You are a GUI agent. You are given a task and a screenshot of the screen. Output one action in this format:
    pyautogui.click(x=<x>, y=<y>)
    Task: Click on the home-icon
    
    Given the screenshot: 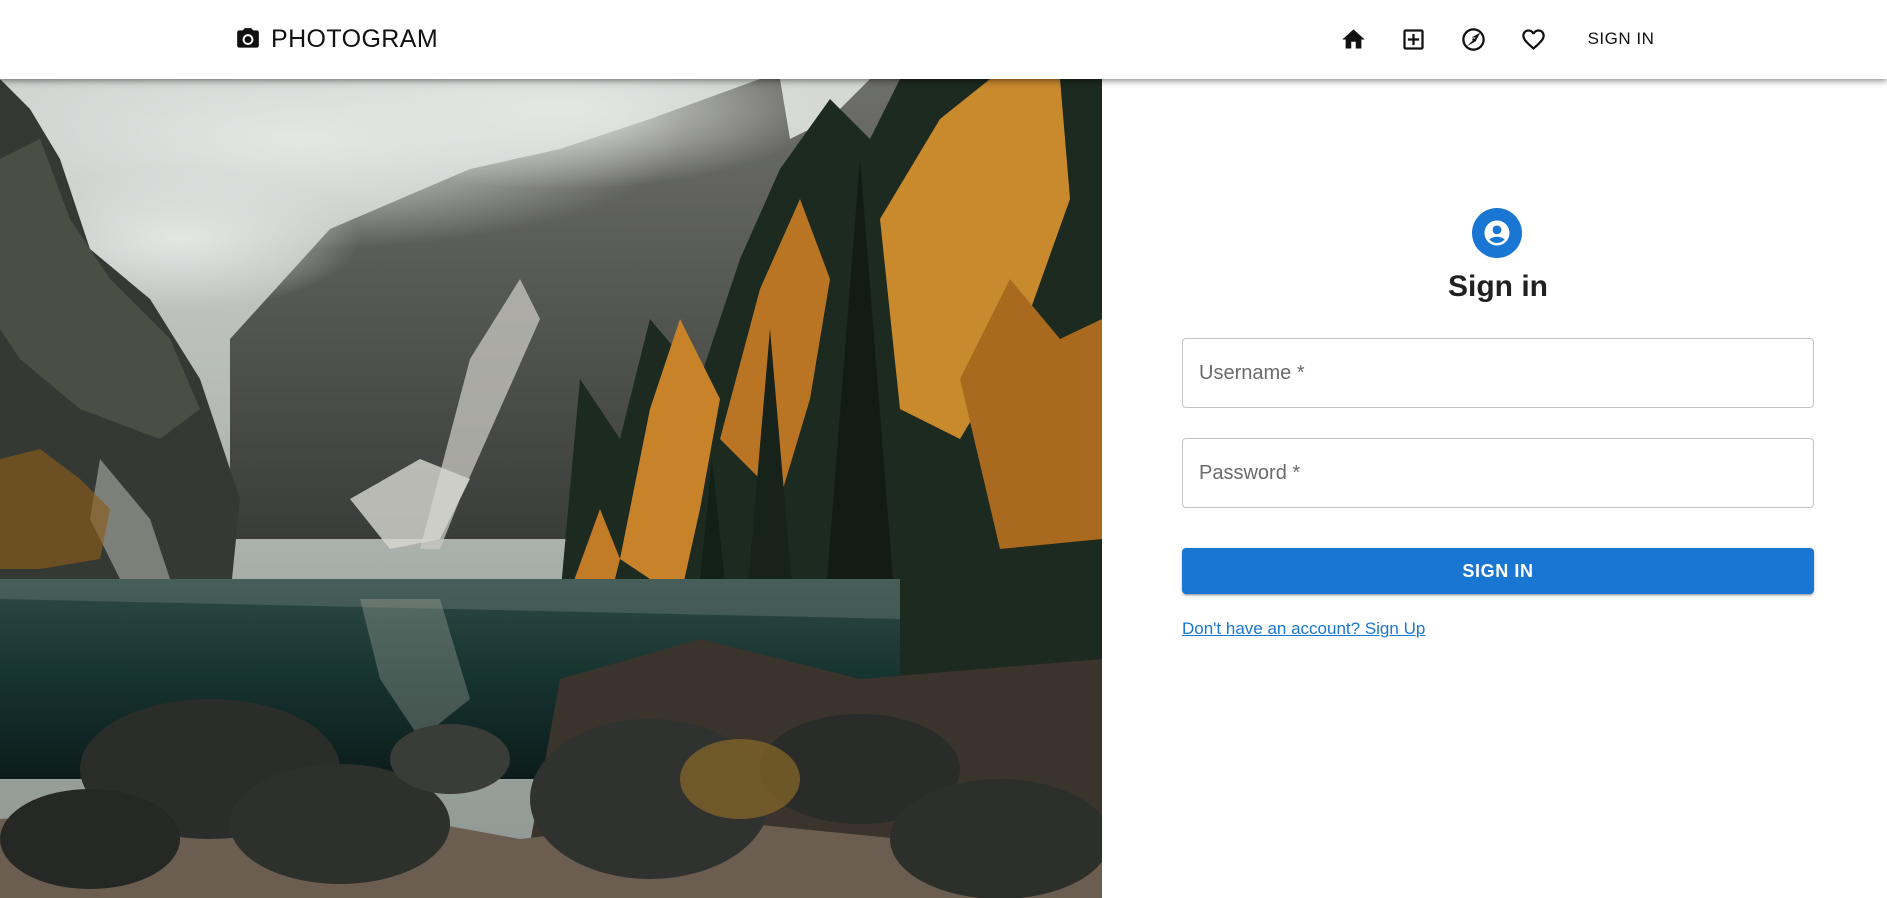 What is the action you would take?
    pyautogui.click(x=1353, y=38)
    